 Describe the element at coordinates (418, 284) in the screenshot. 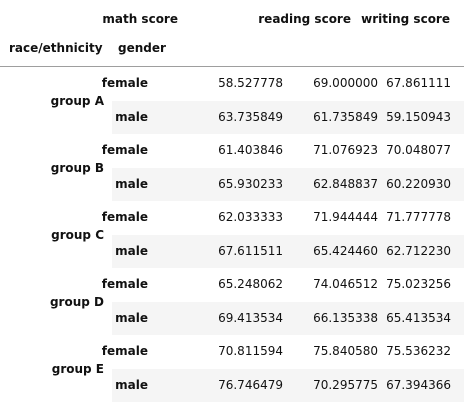

I see `writing-score-cell: 75.023256` at that location.